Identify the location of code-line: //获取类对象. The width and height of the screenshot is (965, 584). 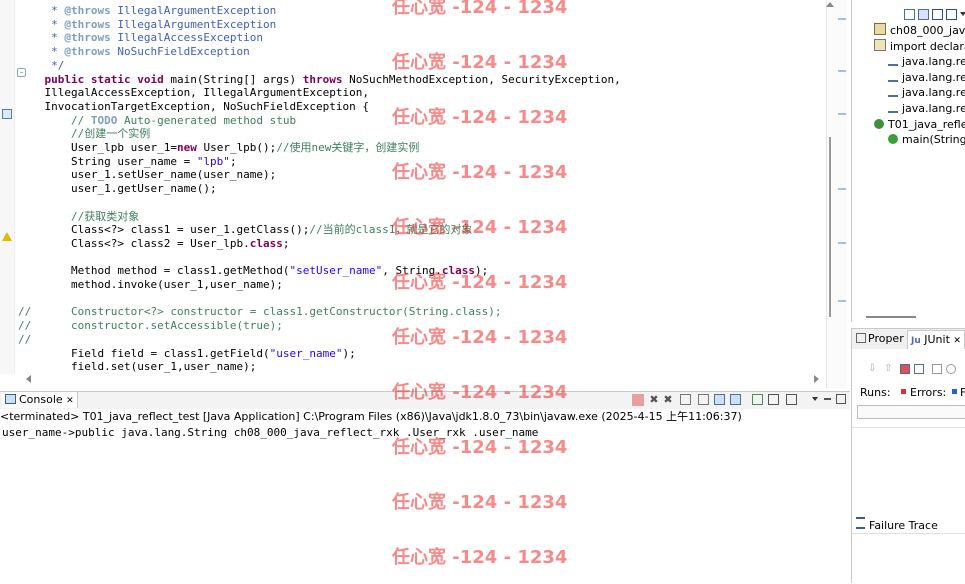
(78, 217).